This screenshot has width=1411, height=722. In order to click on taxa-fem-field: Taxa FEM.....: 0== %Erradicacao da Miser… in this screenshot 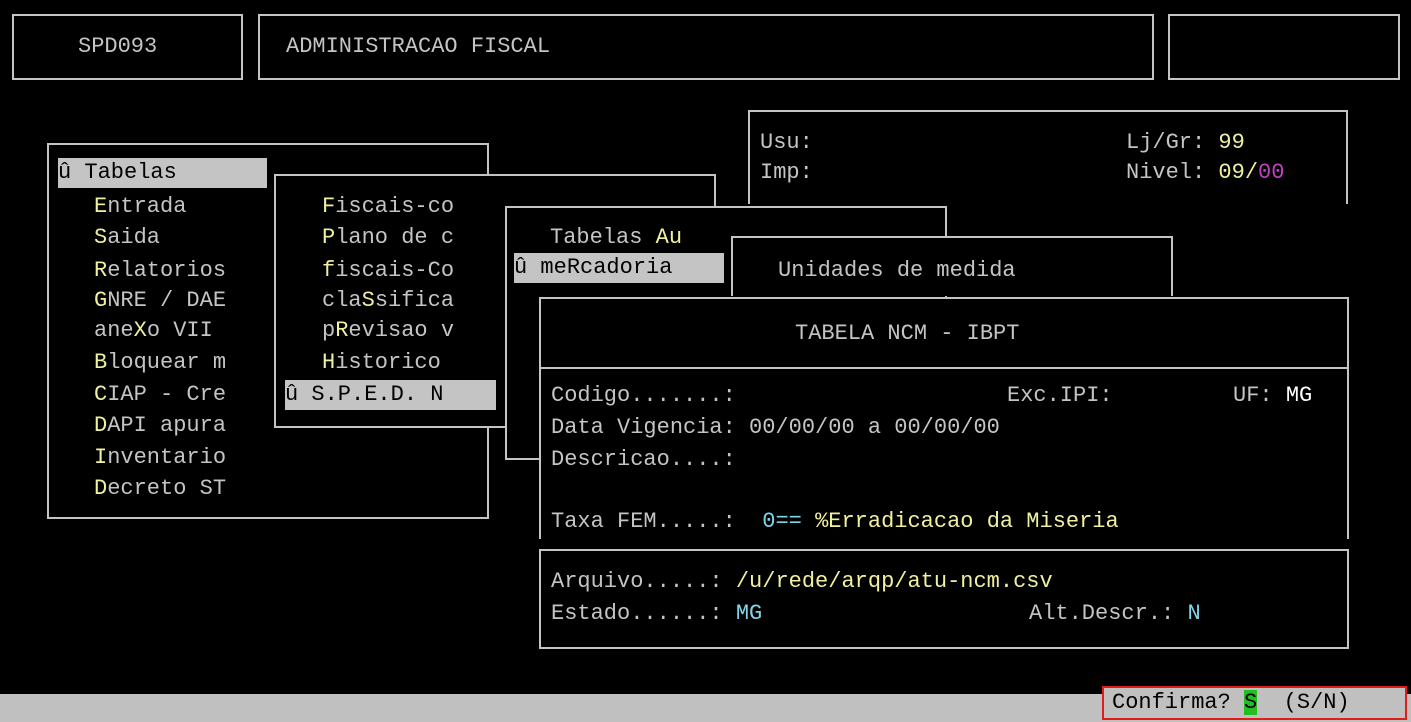, I will do `click(835, 522)`.